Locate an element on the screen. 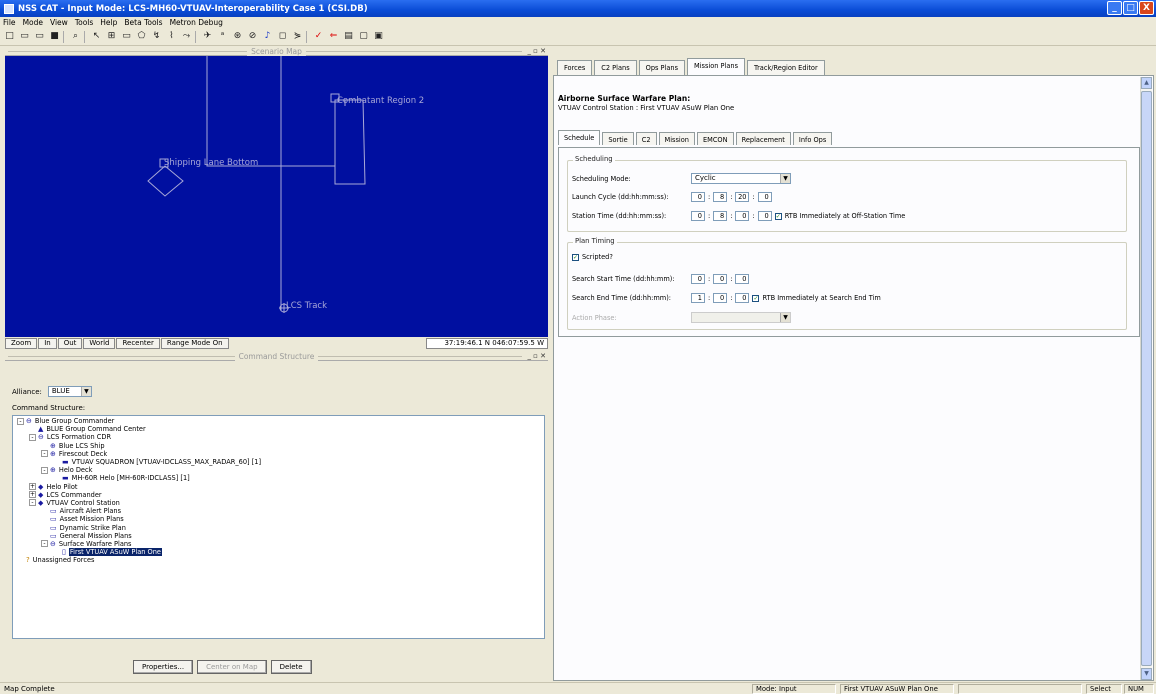 Image resolution: width=1156 pixels, height=694 pixels. alliance-select: BLUE ▼ is located at coordinates (69, 391).